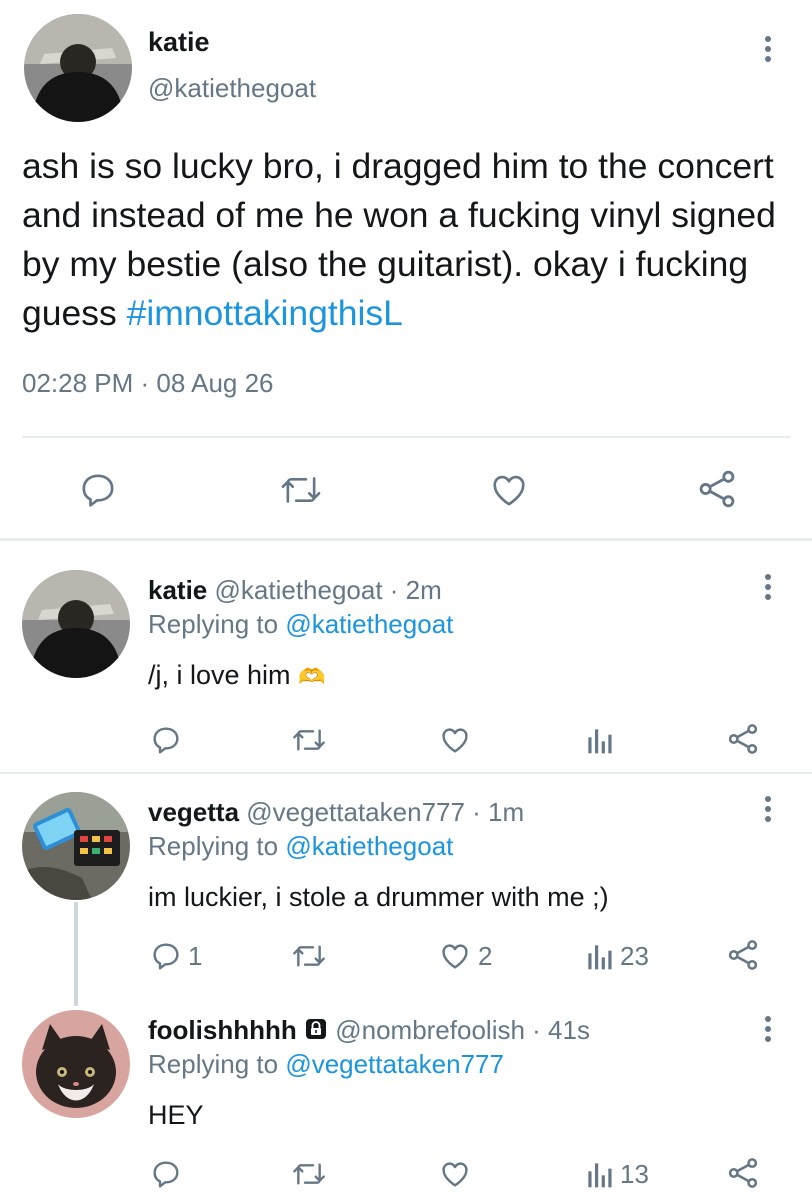 This screenshot has height=1200, width=812. I want to click on display-name: foolishhhhh, so click(222, 1030).